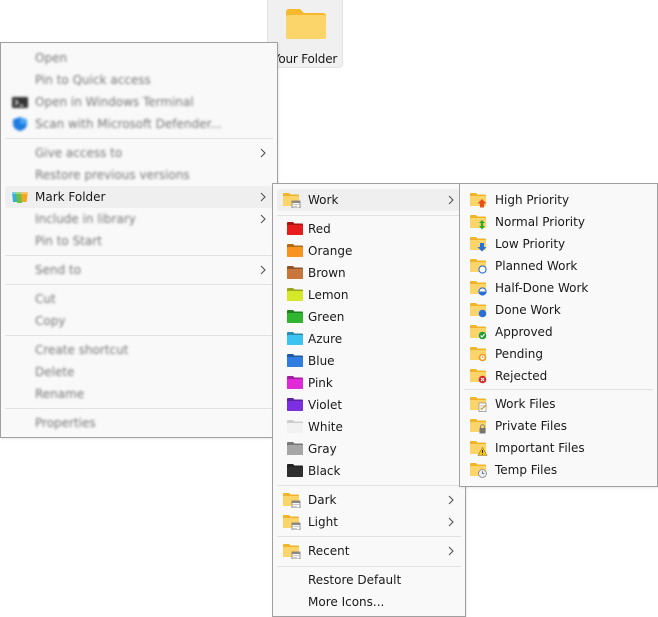 The height and width of the screenshot is (617, 658). I want to click on menu-item-properties: Properties, so click(139, 423).